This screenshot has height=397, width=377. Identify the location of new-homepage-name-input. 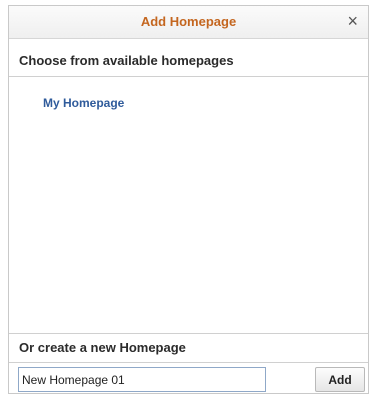
(142, 379).